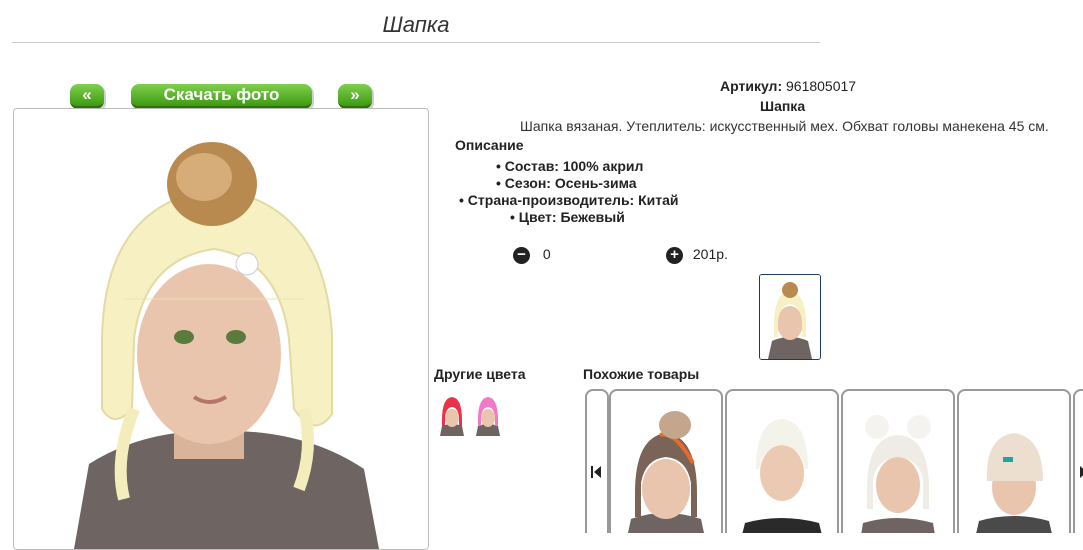  Describe the element at coordinates (480, 374) in the screenshot. I see `other-colors-label: Другие цвета` at that location.